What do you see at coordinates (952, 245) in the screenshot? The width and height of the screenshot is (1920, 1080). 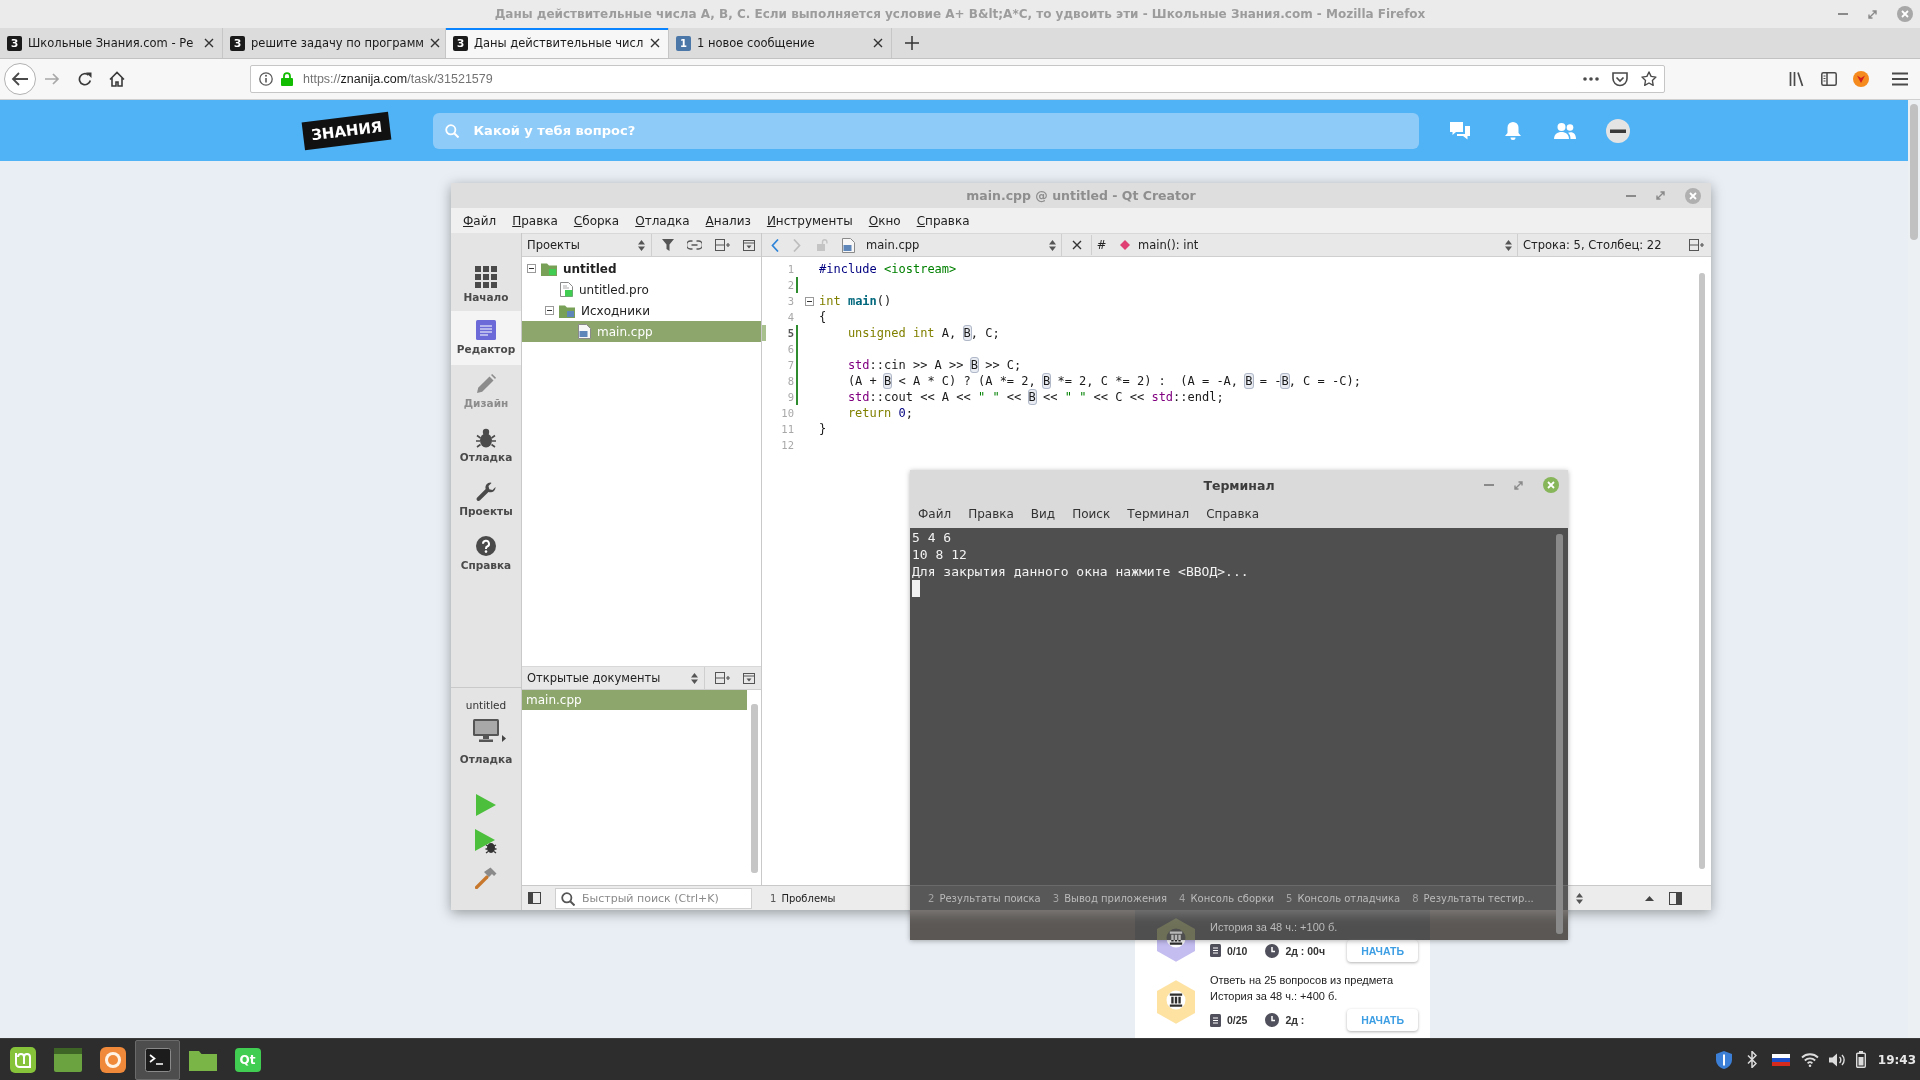 I see `file-selector: main.cpp` at bounding box center [952, 245].